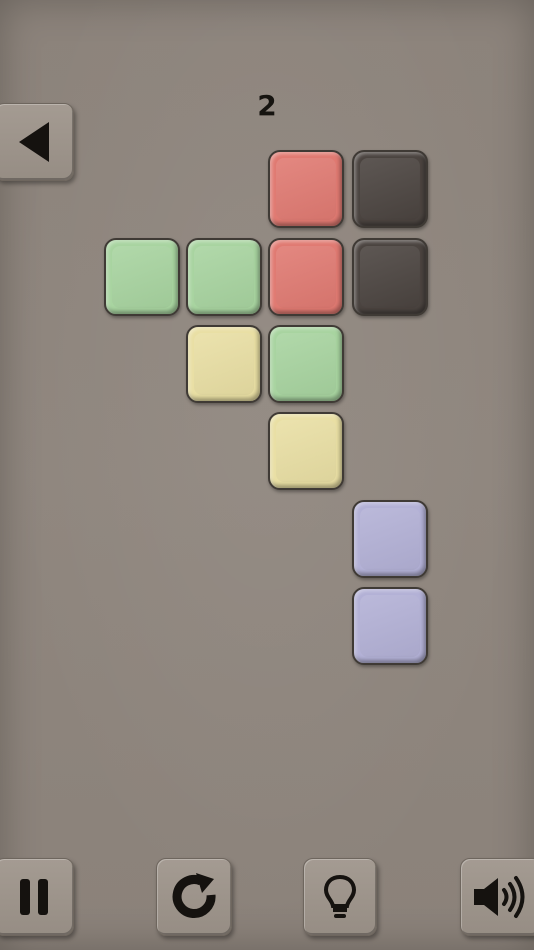 This screenshot has width=534, height=950. I want to click on restart-button, so click(194, 897).